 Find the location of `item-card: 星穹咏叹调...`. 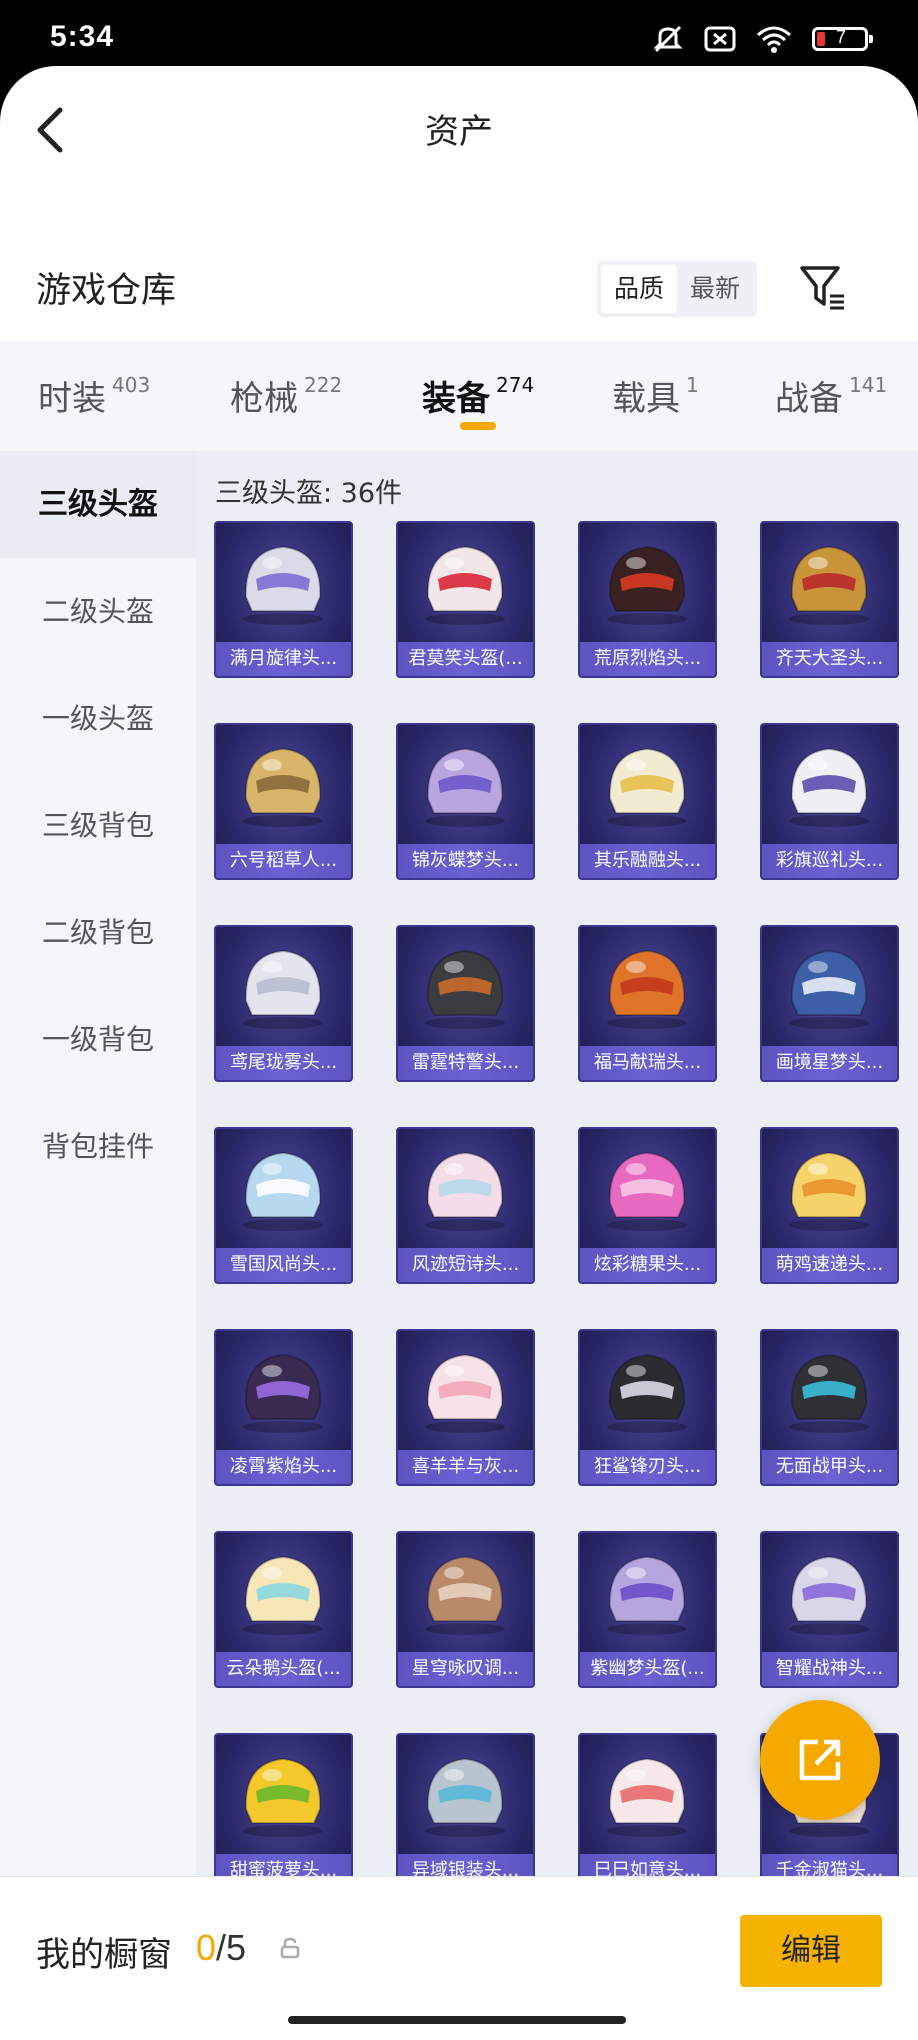

item-card: 星穹咏叹调... is located at coordinates (465, 1609).